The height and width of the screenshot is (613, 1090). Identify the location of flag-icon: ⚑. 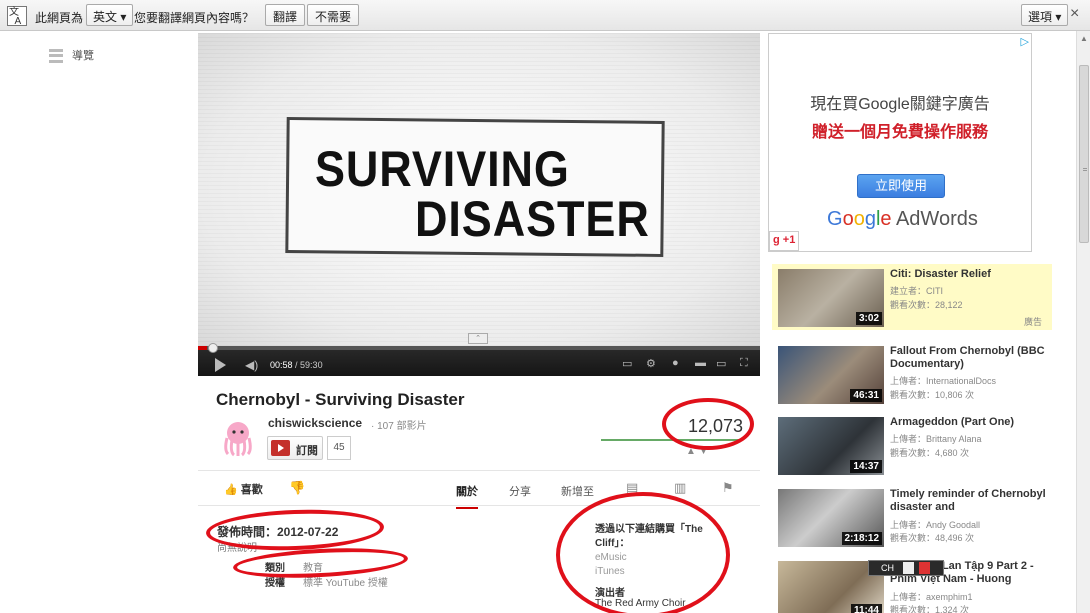
(728, 488).